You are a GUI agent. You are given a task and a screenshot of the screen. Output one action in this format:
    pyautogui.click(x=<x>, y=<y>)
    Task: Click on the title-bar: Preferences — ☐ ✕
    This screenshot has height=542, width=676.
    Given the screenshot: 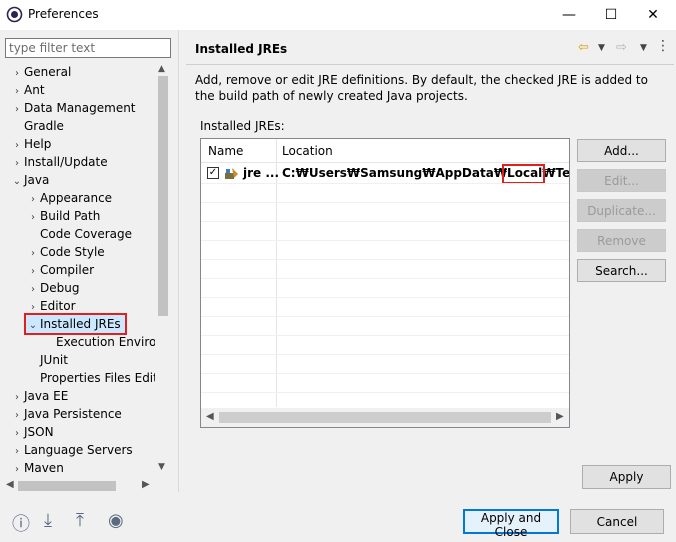 What is the action you would take?
    pyautogui.click(x=338, y=15)
    